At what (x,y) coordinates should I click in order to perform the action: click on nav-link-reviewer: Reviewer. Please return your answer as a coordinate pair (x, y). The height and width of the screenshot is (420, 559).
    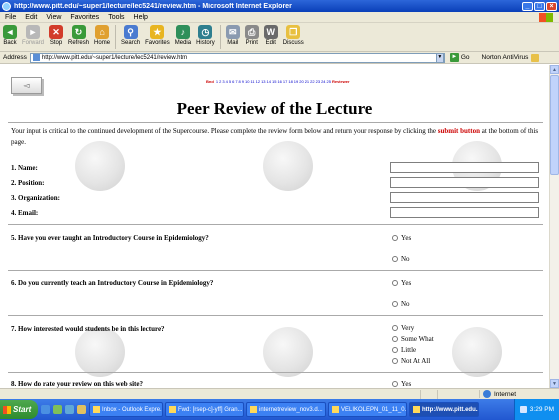
    Looking at the image, I should click on (341, 81).